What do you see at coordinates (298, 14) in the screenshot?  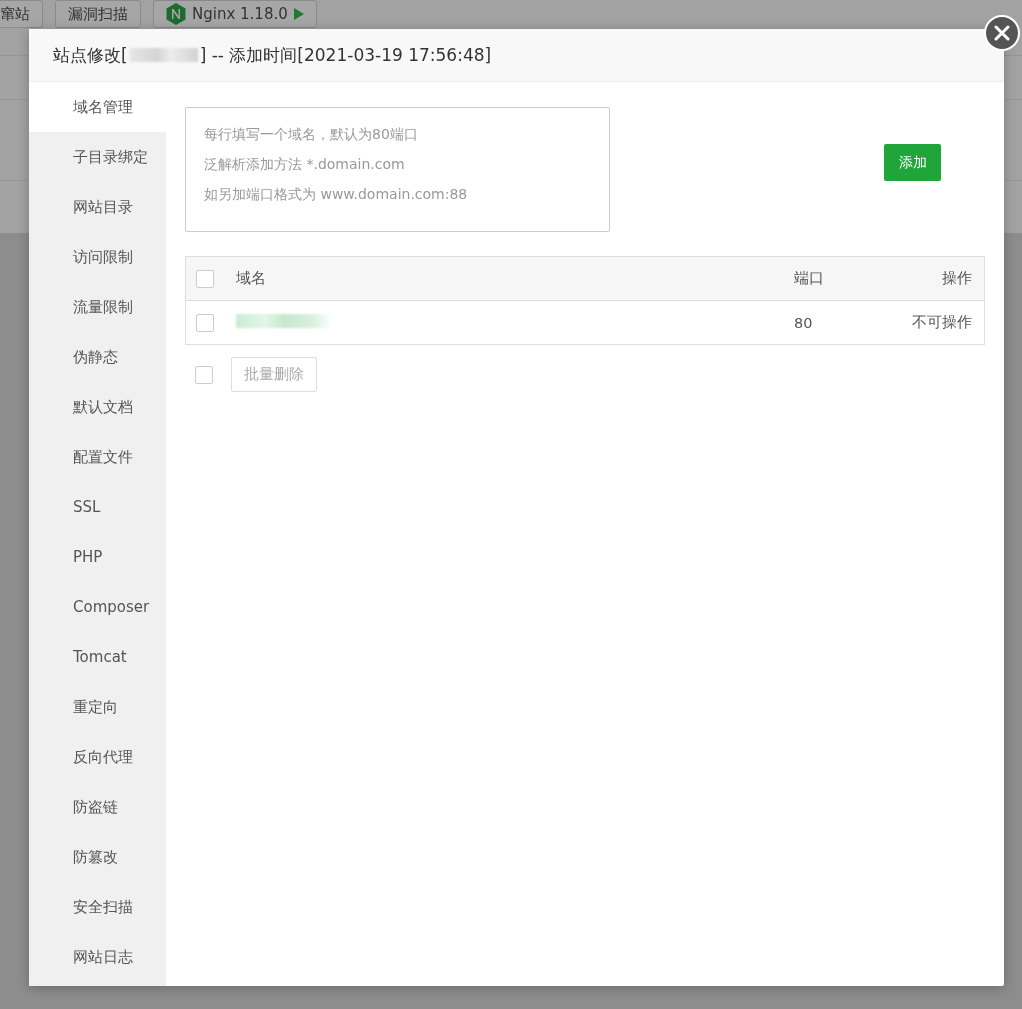 I see `play-icon` at bounding box center [298, 14].